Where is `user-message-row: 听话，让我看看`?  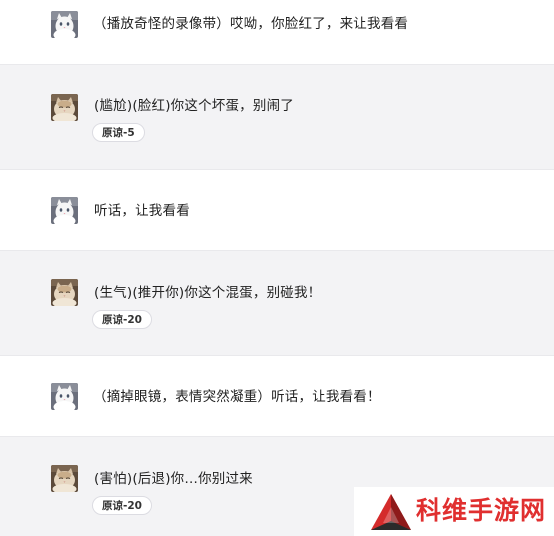 user-message-row: 听话，让我看看 is located at coordinates (277, 210).